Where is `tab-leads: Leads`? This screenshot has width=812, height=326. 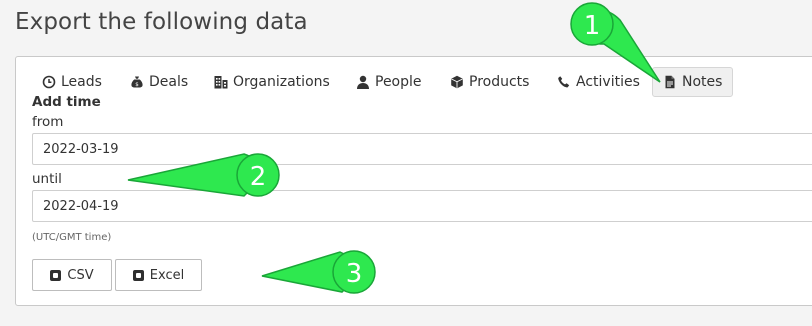
tab-leads: Leads is located at coordinates (72, 82).